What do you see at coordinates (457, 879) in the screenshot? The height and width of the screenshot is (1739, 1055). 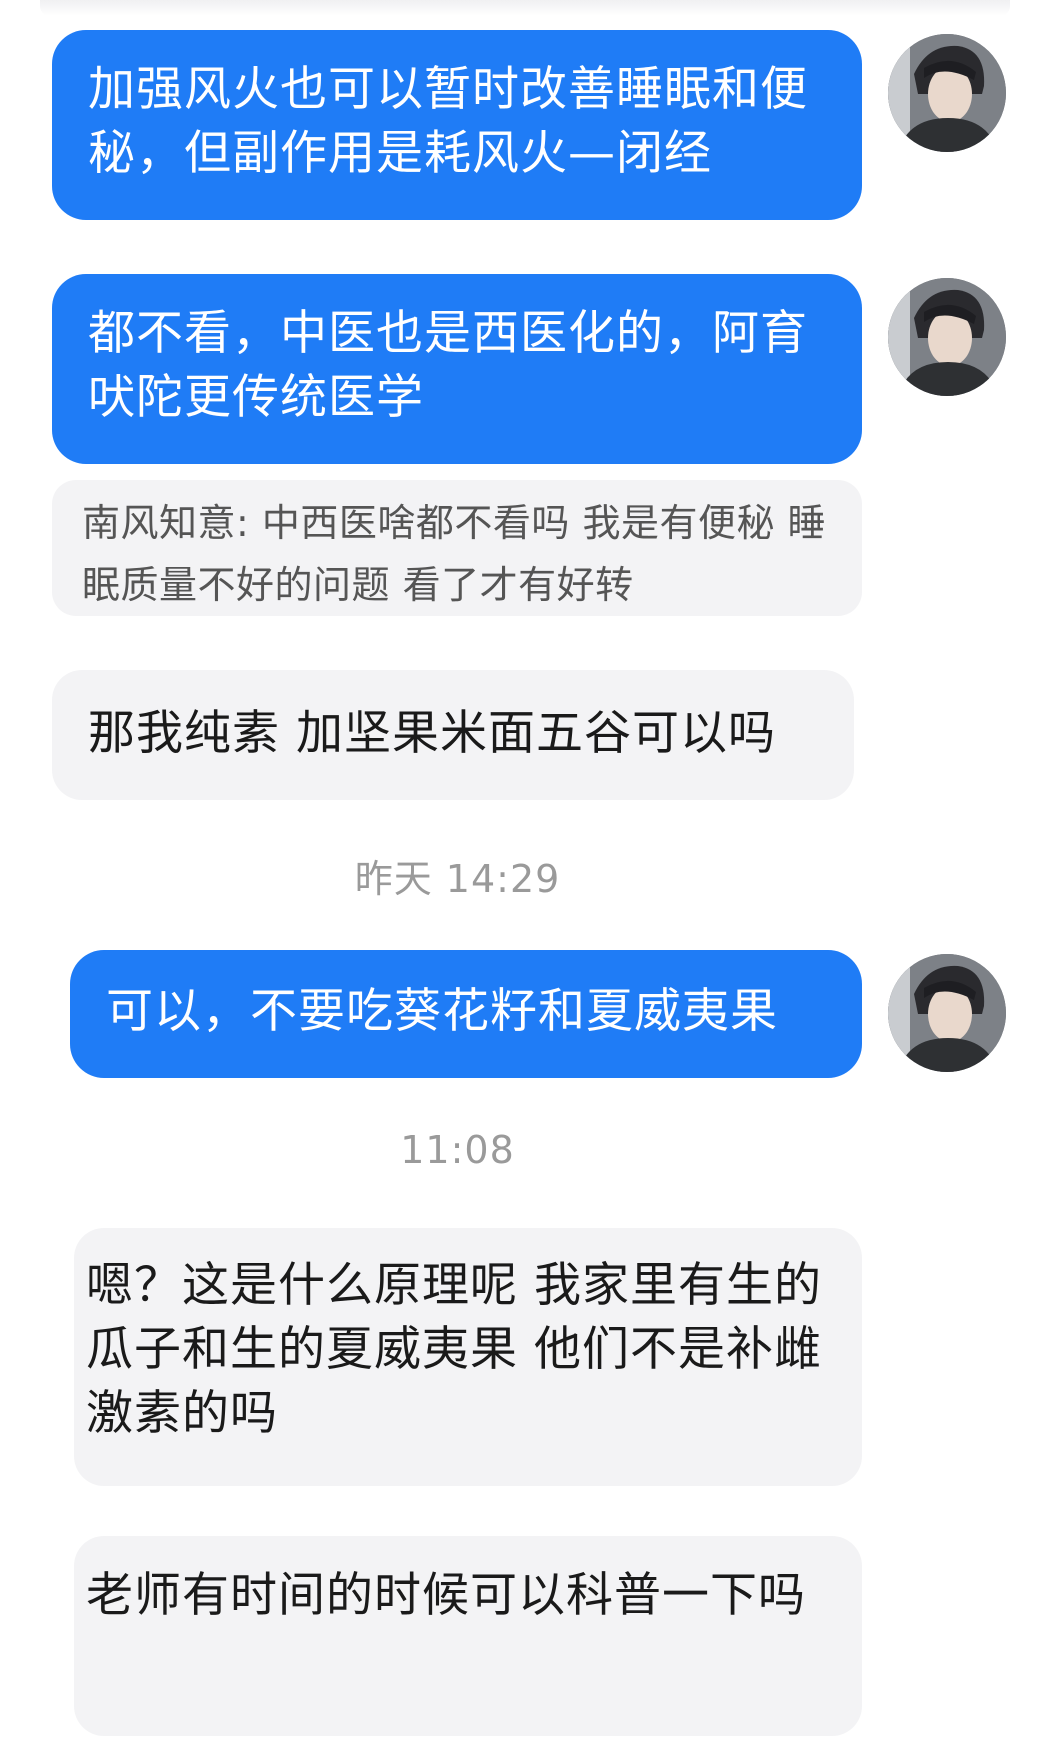 I see `timestamp: 昨天 14:29` at bounding box center [457, 879].